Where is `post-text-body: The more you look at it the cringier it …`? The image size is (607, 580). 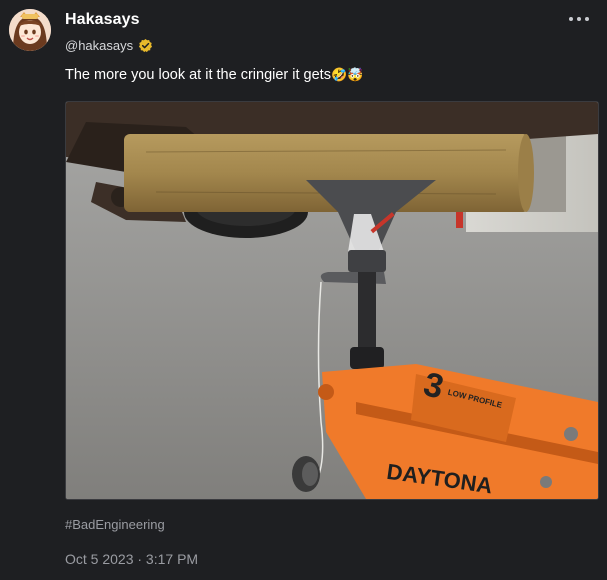
post-text-body: The more you look at it the cringier it … is located at coordinates (198, 75).